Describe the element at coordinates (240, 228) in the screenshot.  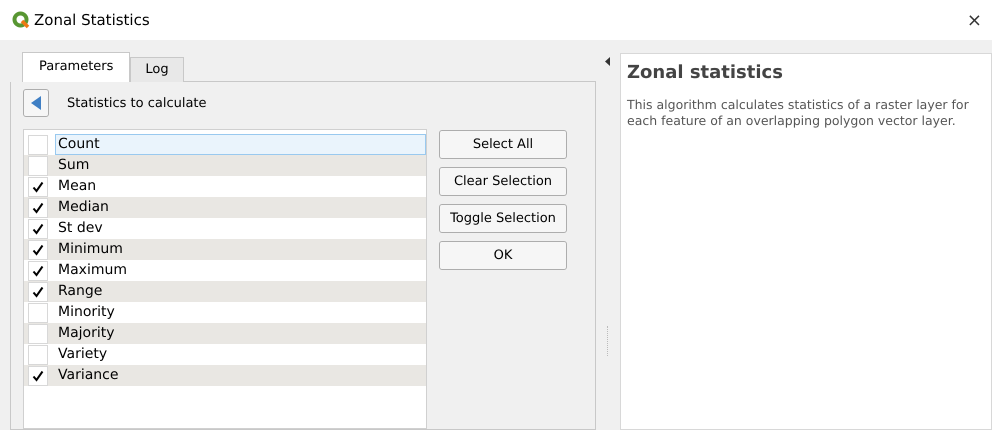
I see `list-item: St dev` at that location.